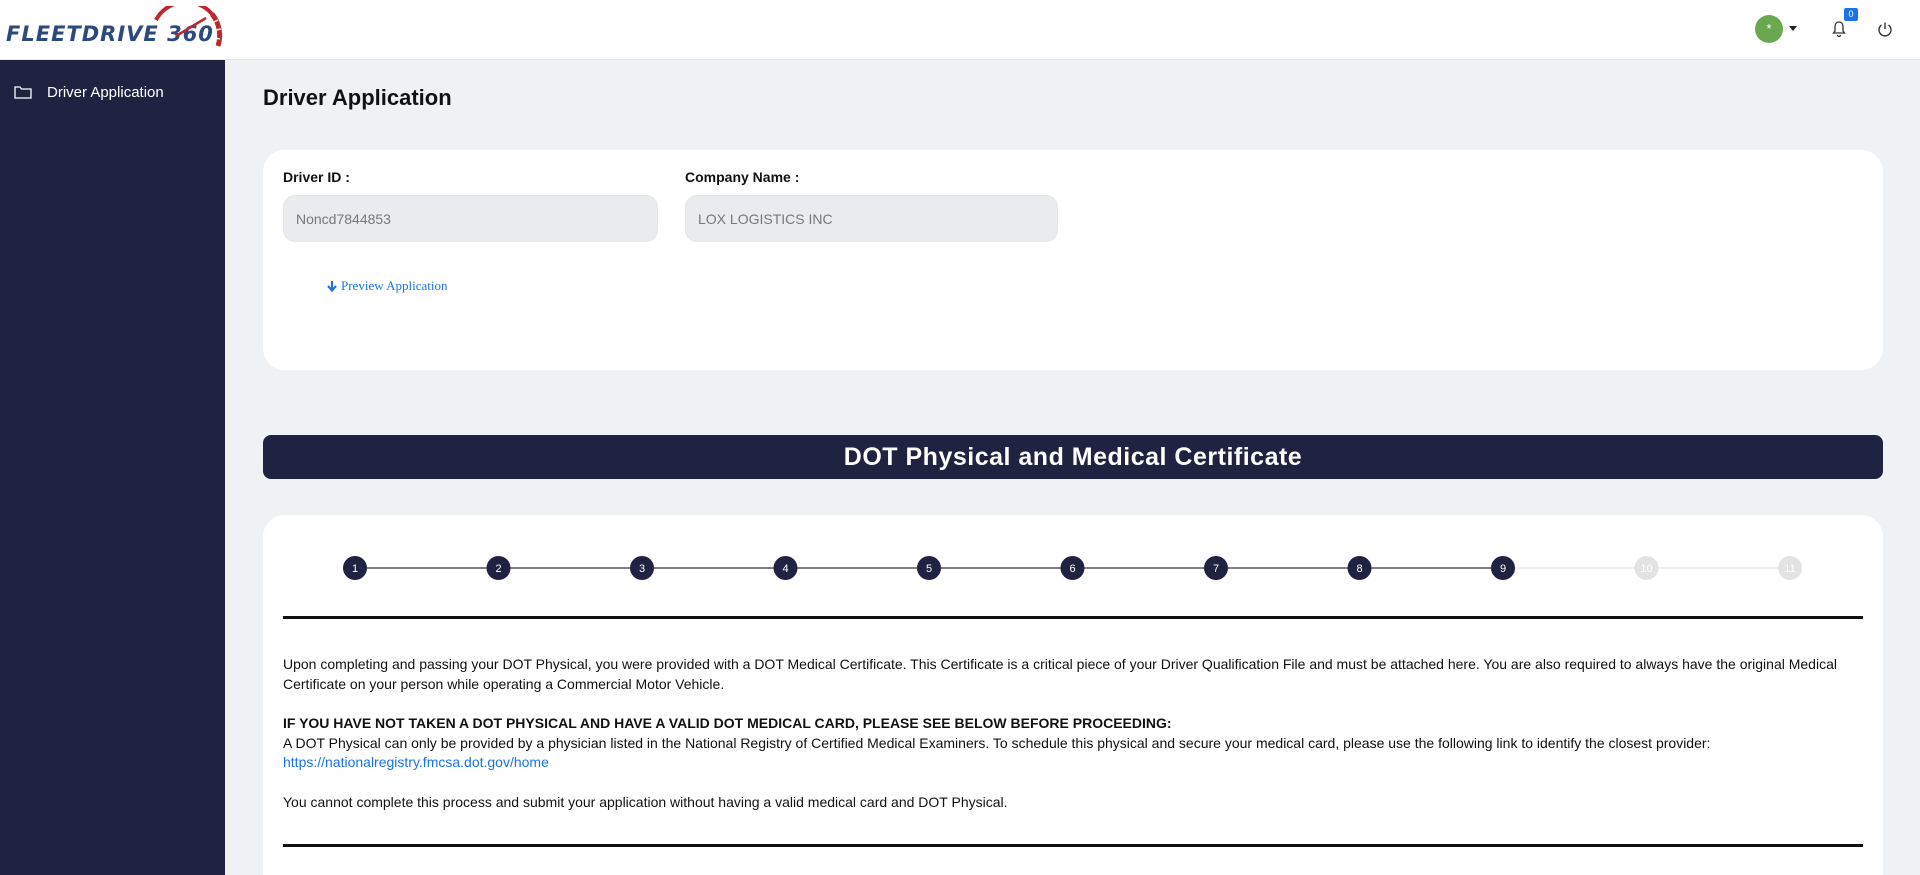  Describe the element at coordinates (742, 177) in the screenshot. I see `company-name-label: Company Name :` at that location.